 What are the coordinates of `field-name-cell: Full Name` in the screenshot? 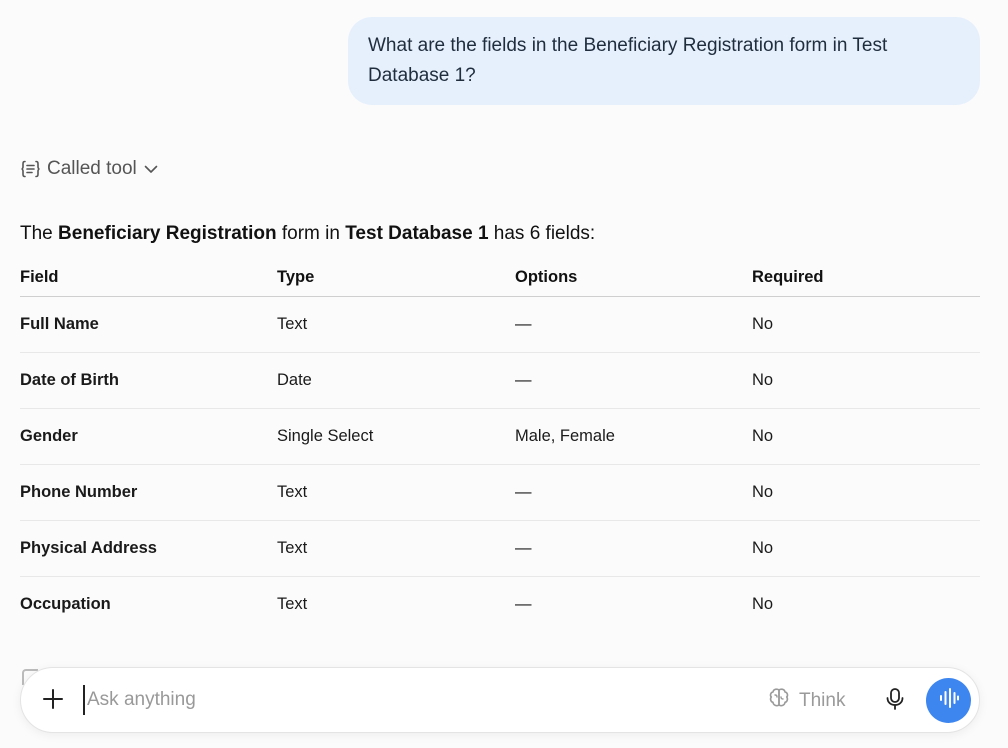 It's located at (148, 324).